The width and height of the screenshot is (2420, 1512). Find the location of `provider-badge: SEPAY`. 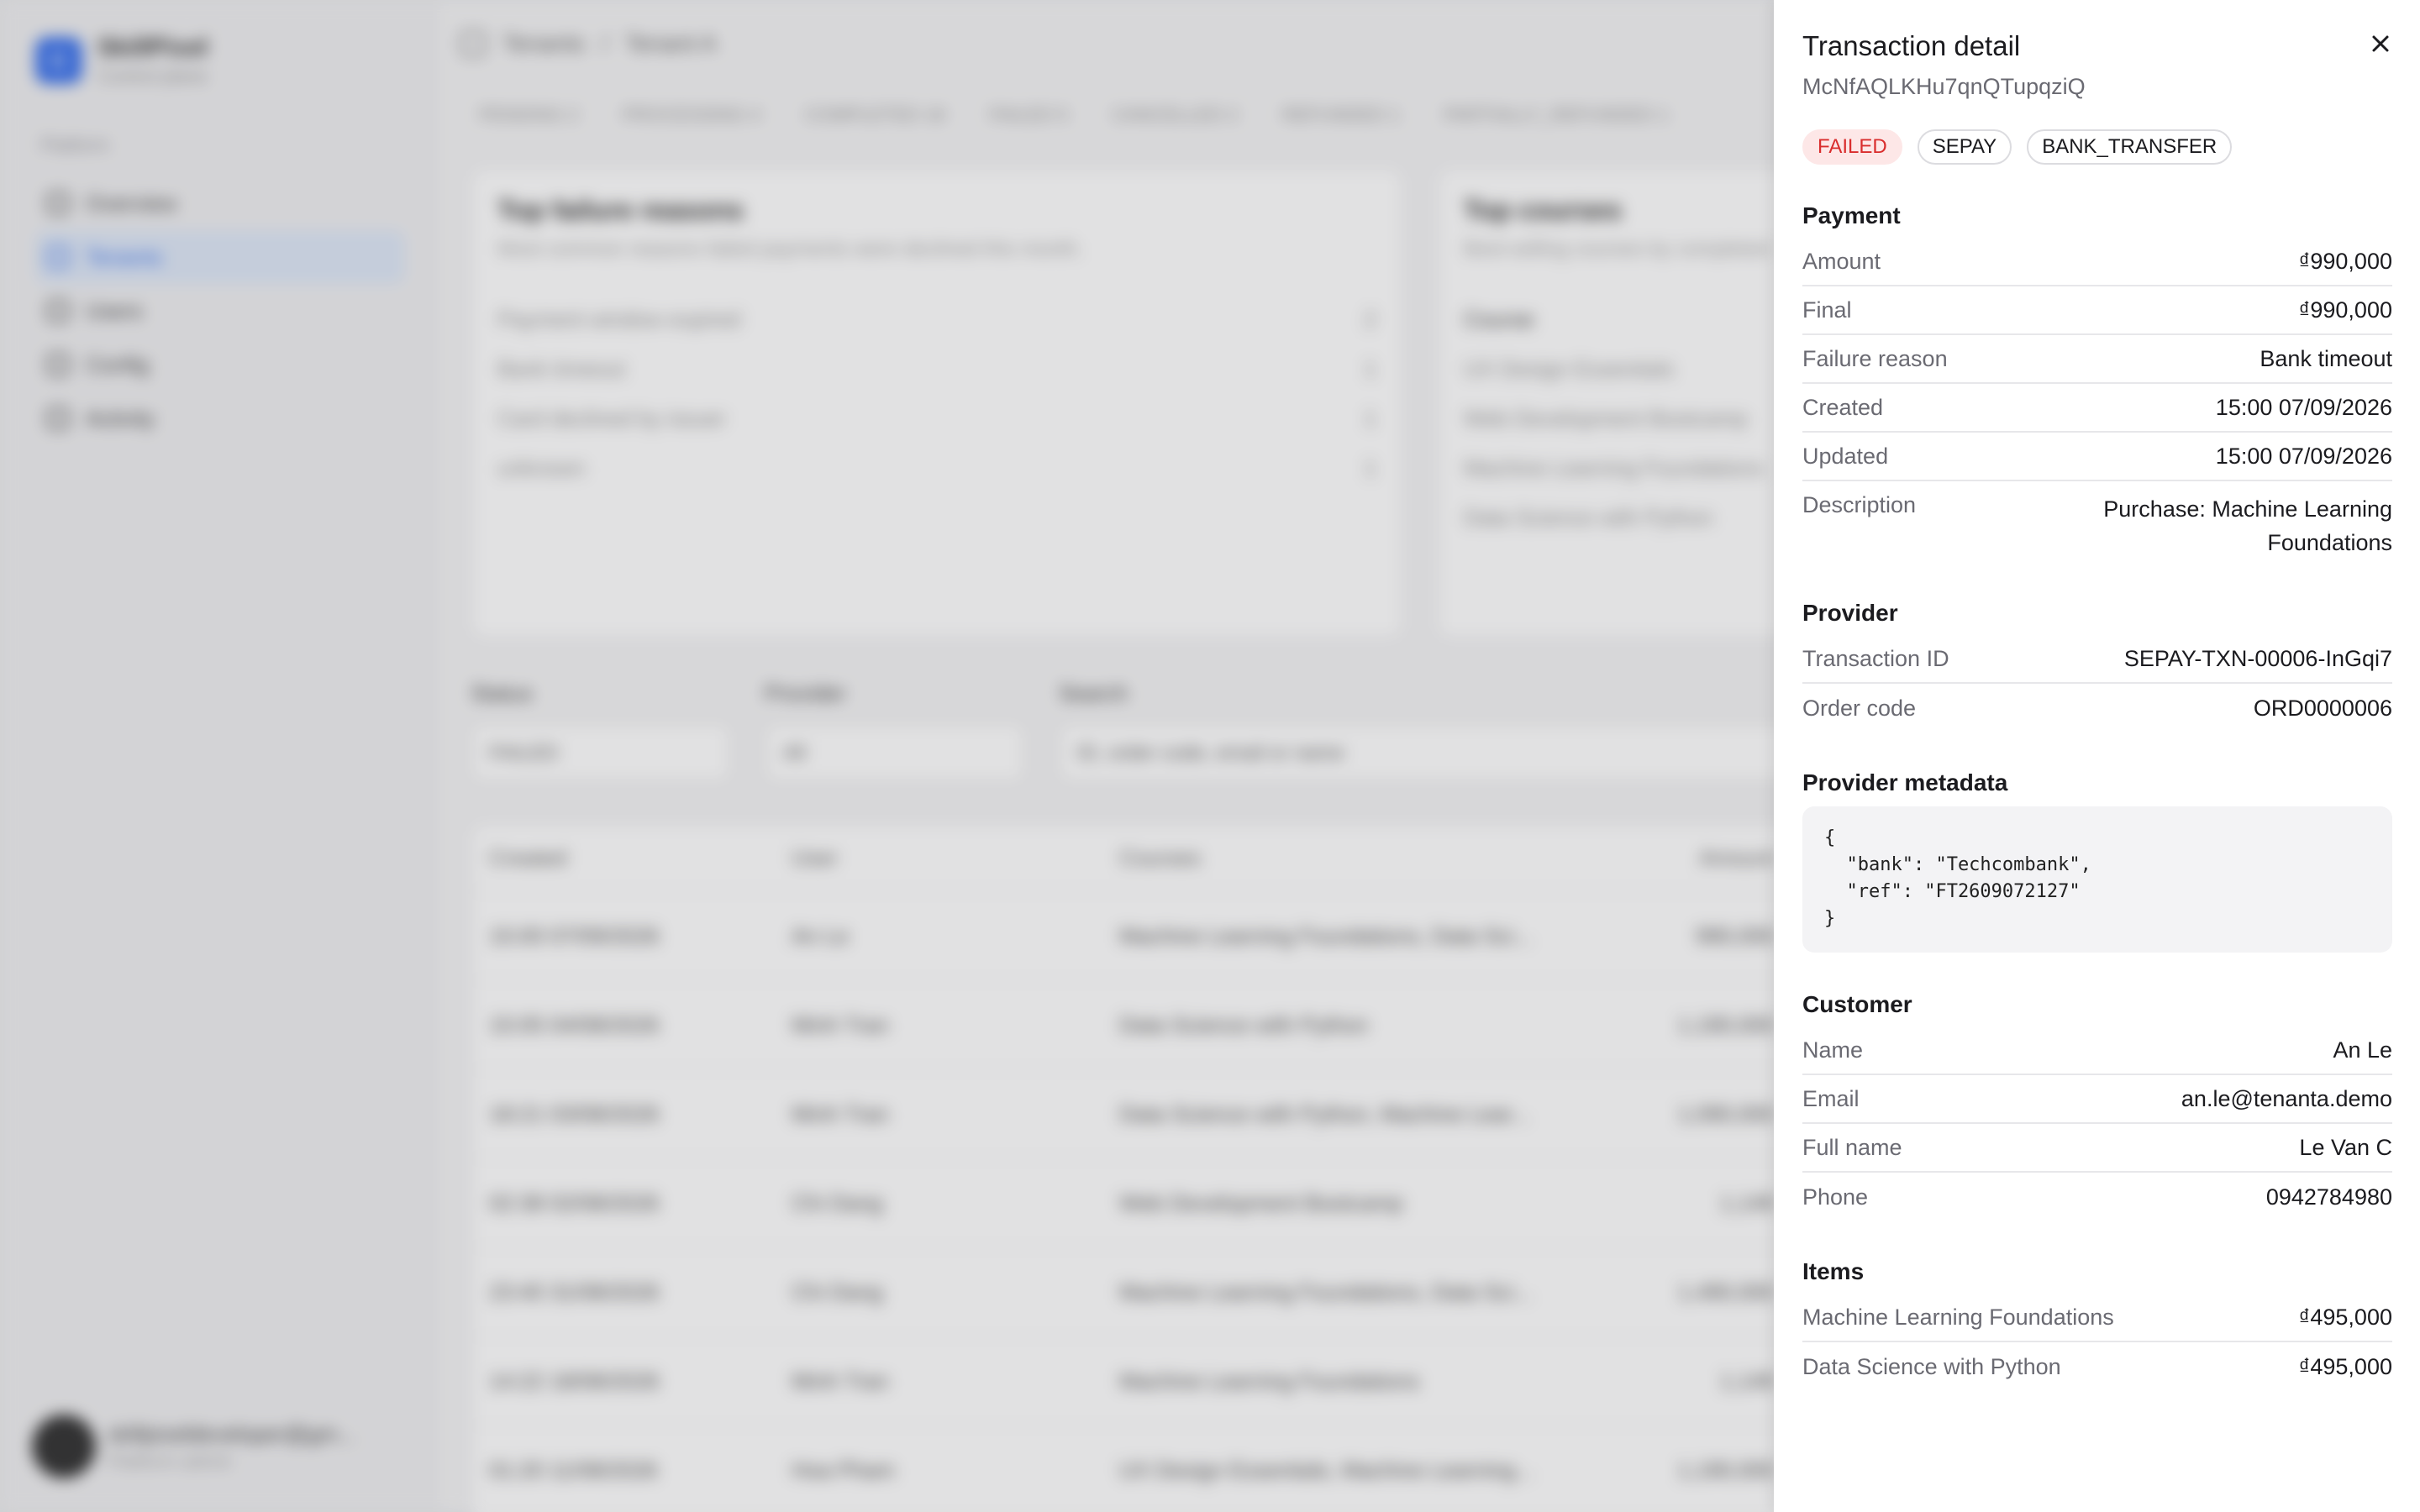

provider-badge: SEPAY is located at coordinates (1965, 147).